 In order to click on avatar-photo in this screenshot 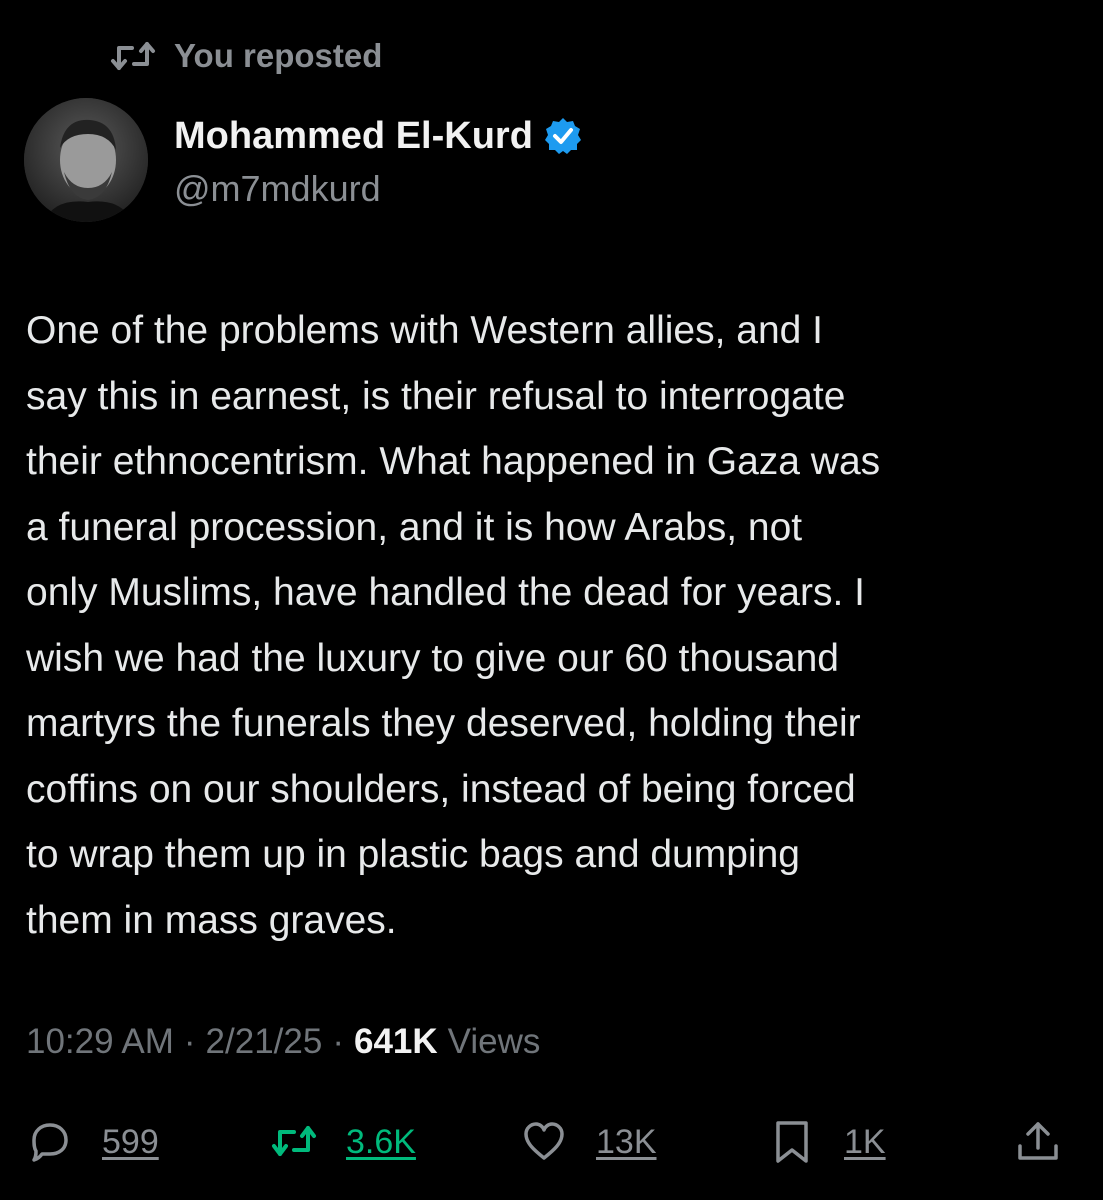, I will do `click(86, 160)`.